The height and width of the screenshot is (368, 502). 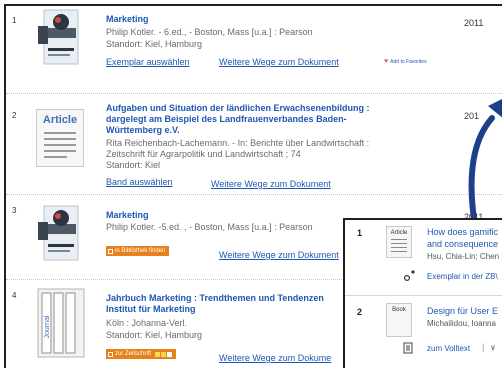 I want to click on to-journal-button: zur Zeitschrift, so click(x=141, y=354).